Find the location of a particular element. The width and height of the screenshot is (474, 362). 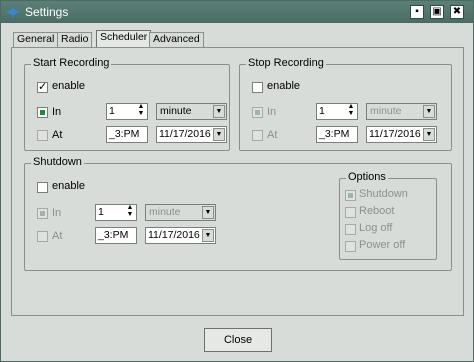

start-at-time-field: _3:PM is located at coordinates (127, 134).